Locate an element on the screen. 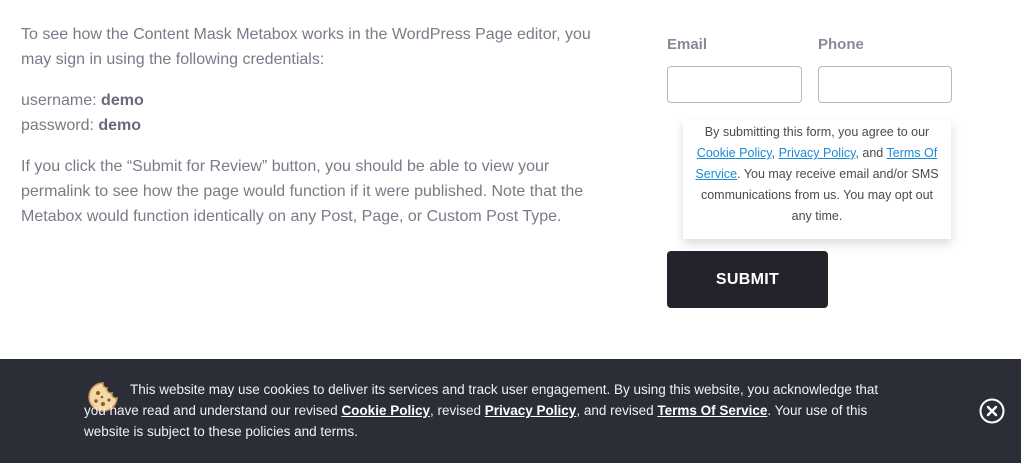 Image resolution: width=1021 pixels, height=463 pixels. email-field is located at coordinates (734, 84).